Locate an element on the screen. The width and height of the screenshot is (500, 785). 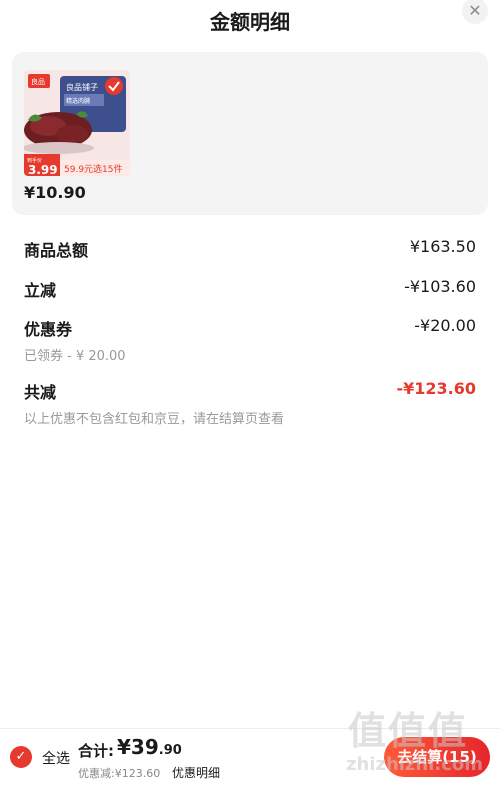
instant-discount-label: 立减 is located at coordinates (40, 290).